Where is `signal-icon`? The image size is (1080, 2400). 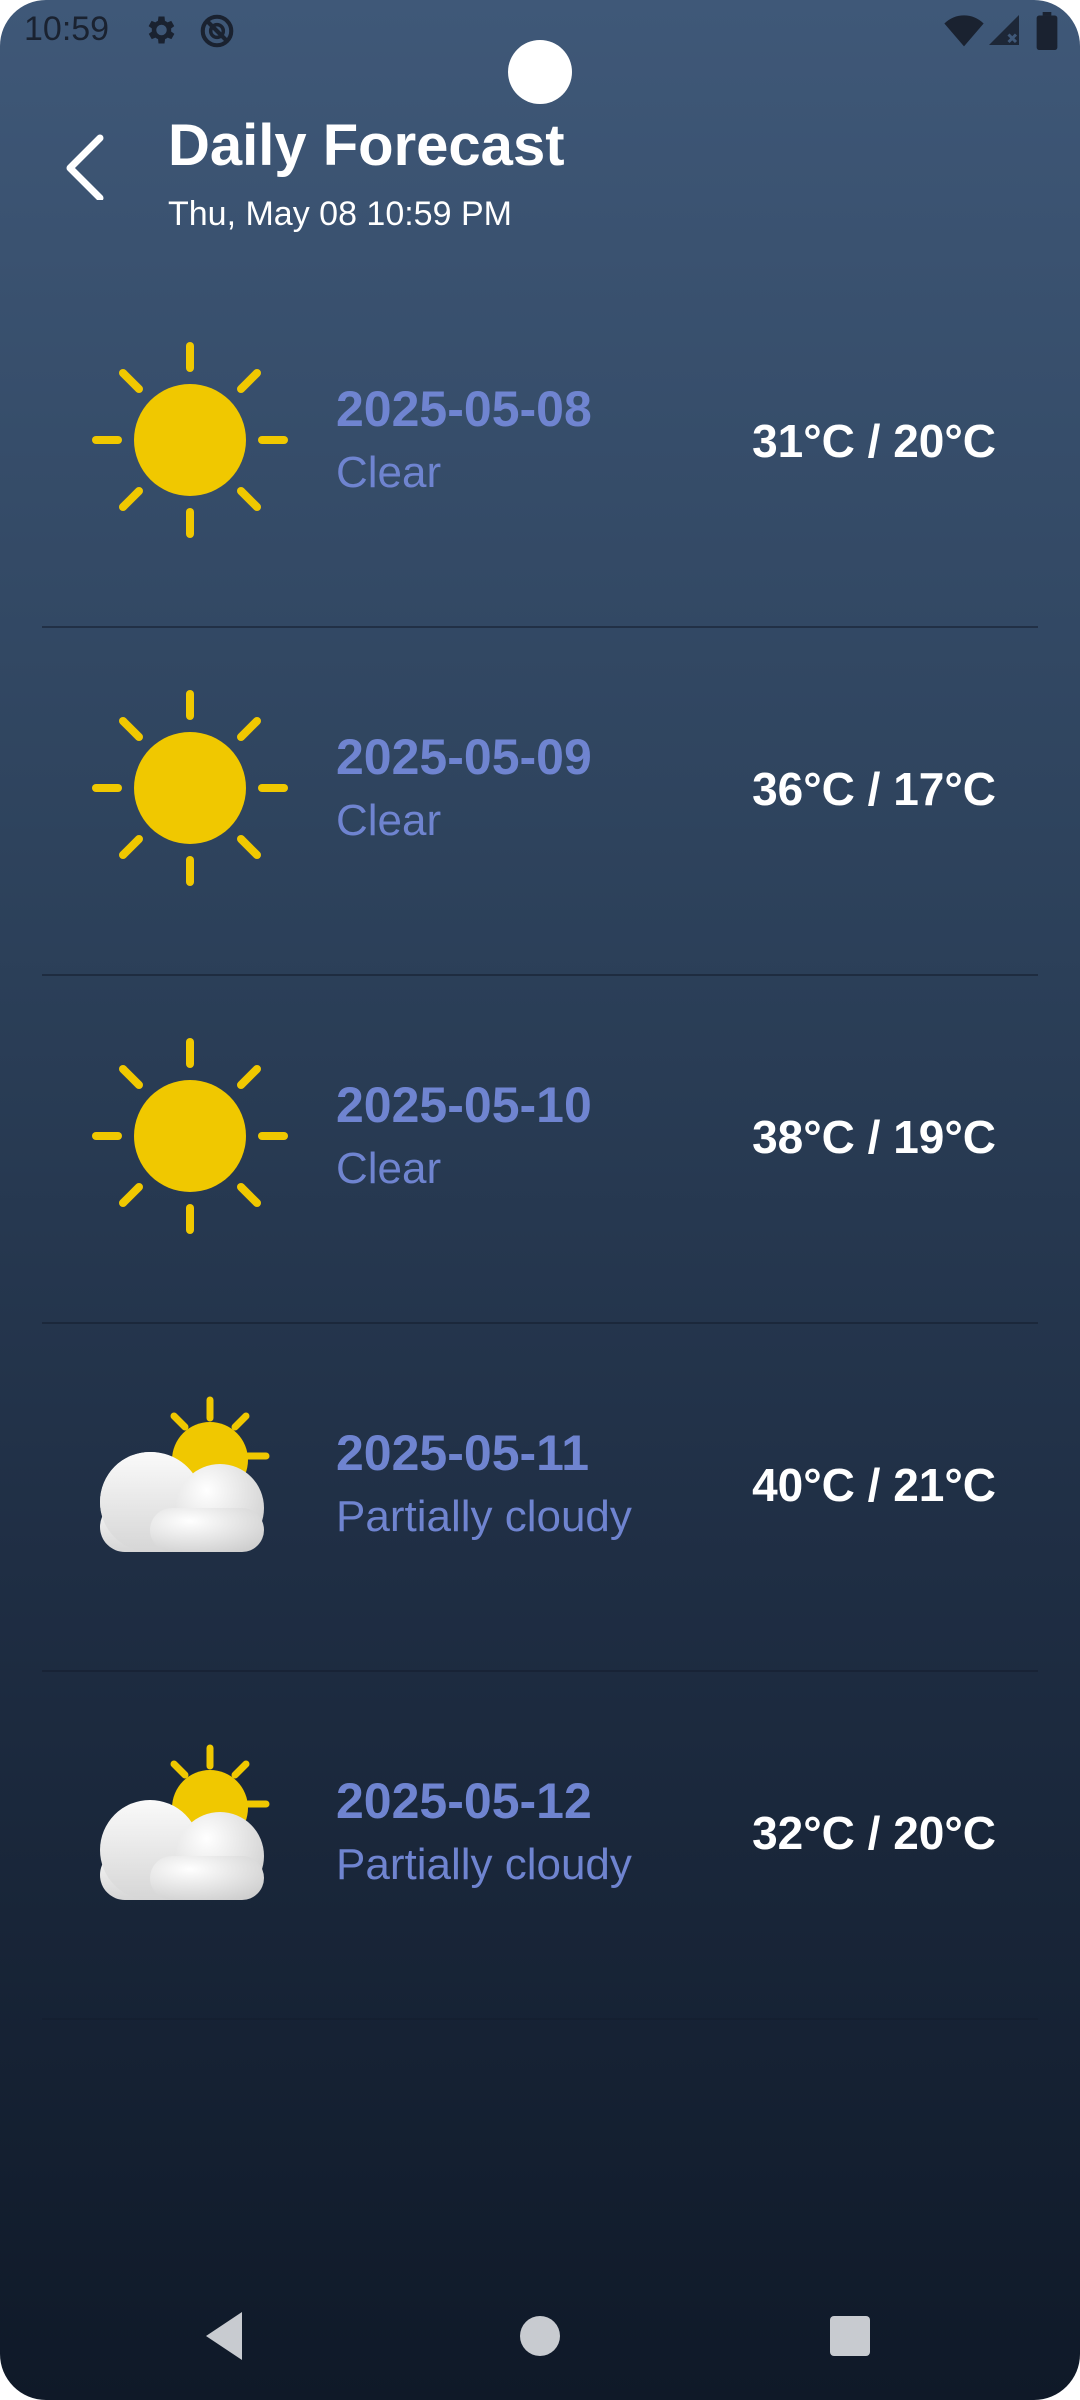
signal-icon is located at coordinates (1004, 32).